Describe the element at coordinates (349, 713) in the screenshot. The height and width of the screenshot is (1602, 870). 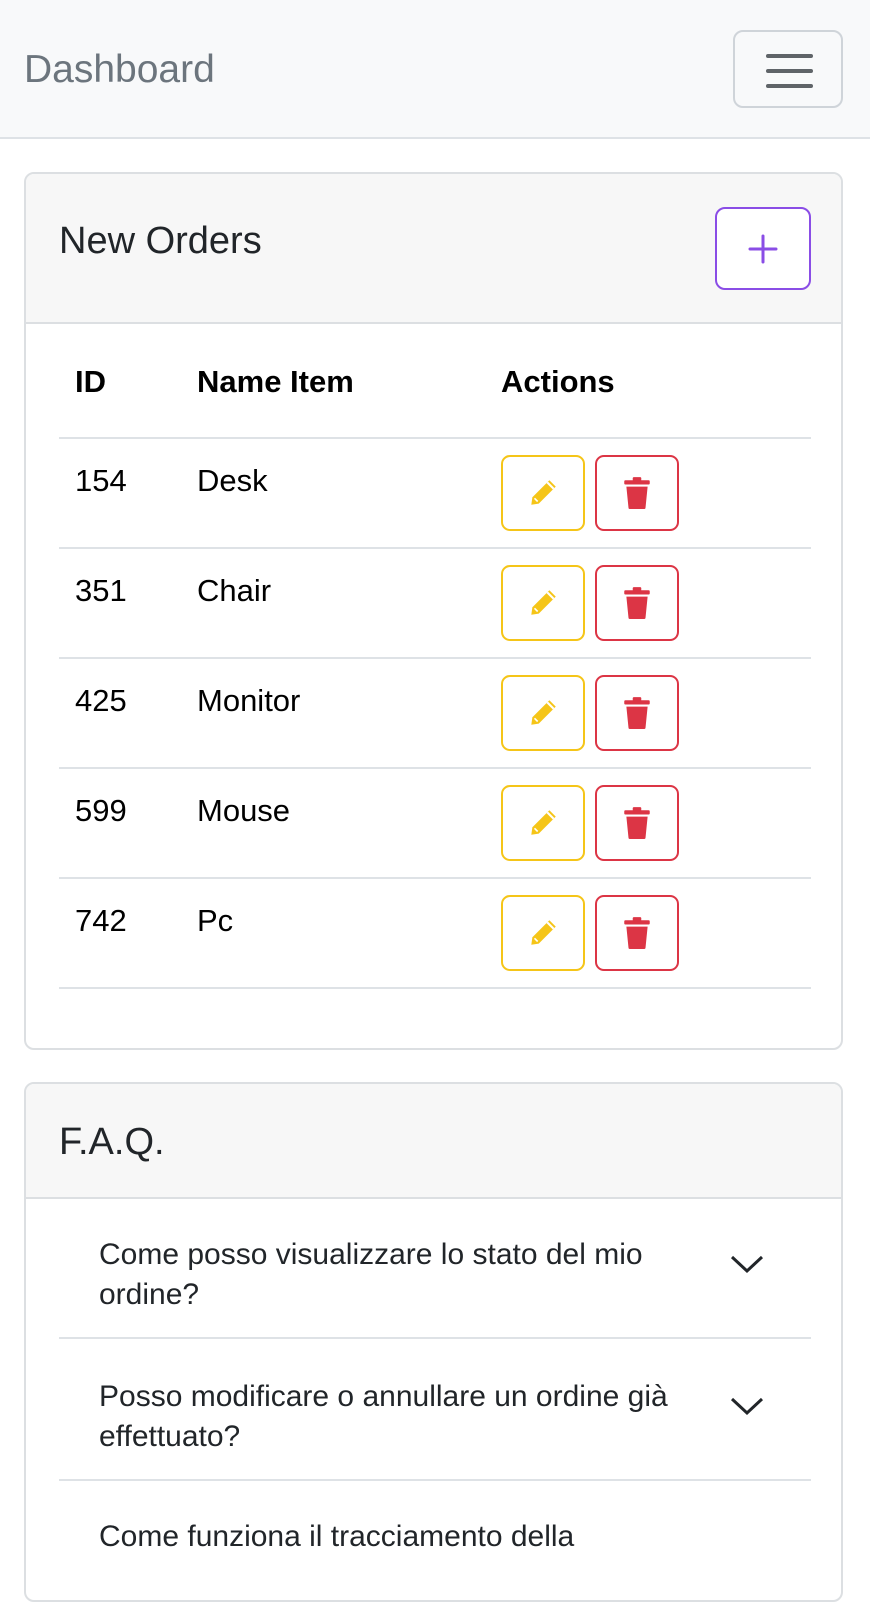
I see `order-name-cell: Monitor` at that location.